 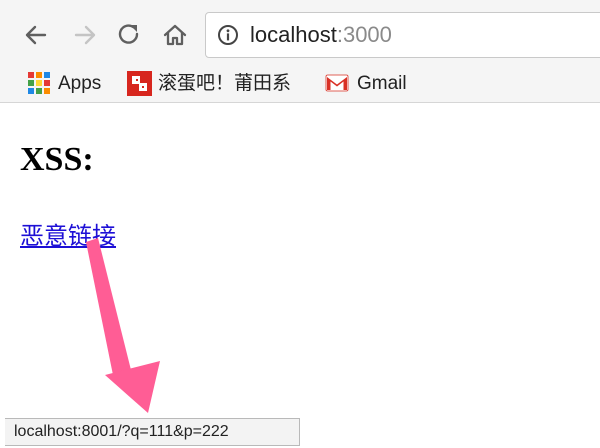 What do you see at coordinates (382, 83) in the screenshot?
I see `bookmark-label: Gmail` at bounding box center [382, 83].